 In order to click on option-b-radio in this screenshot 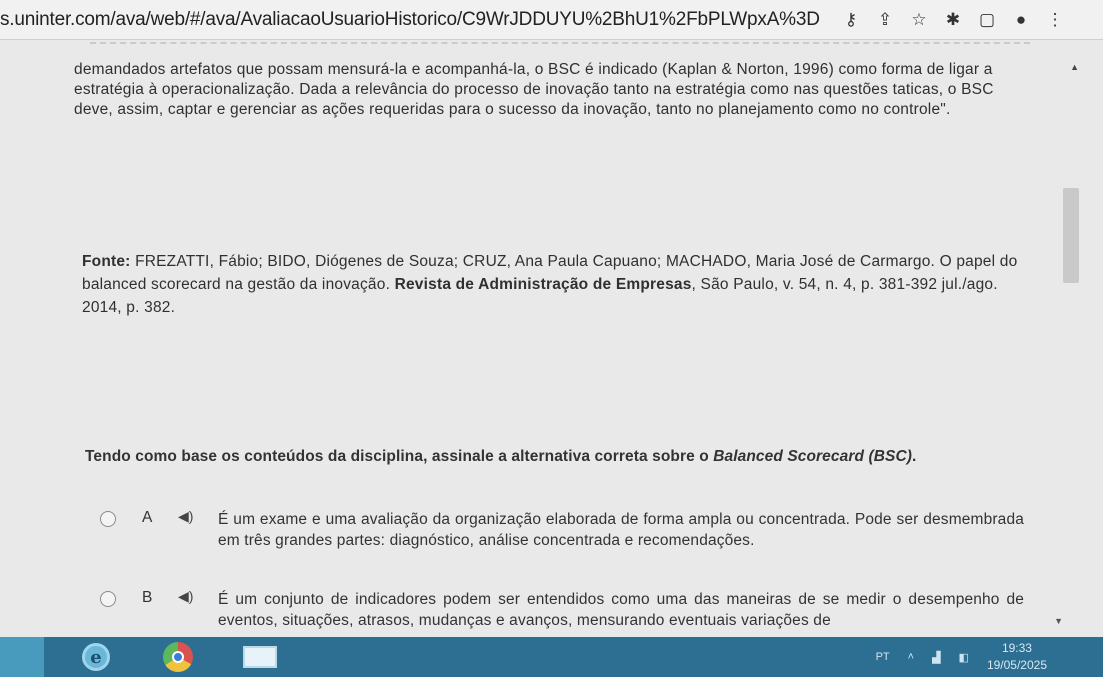, I will do `click(108, 599)`.